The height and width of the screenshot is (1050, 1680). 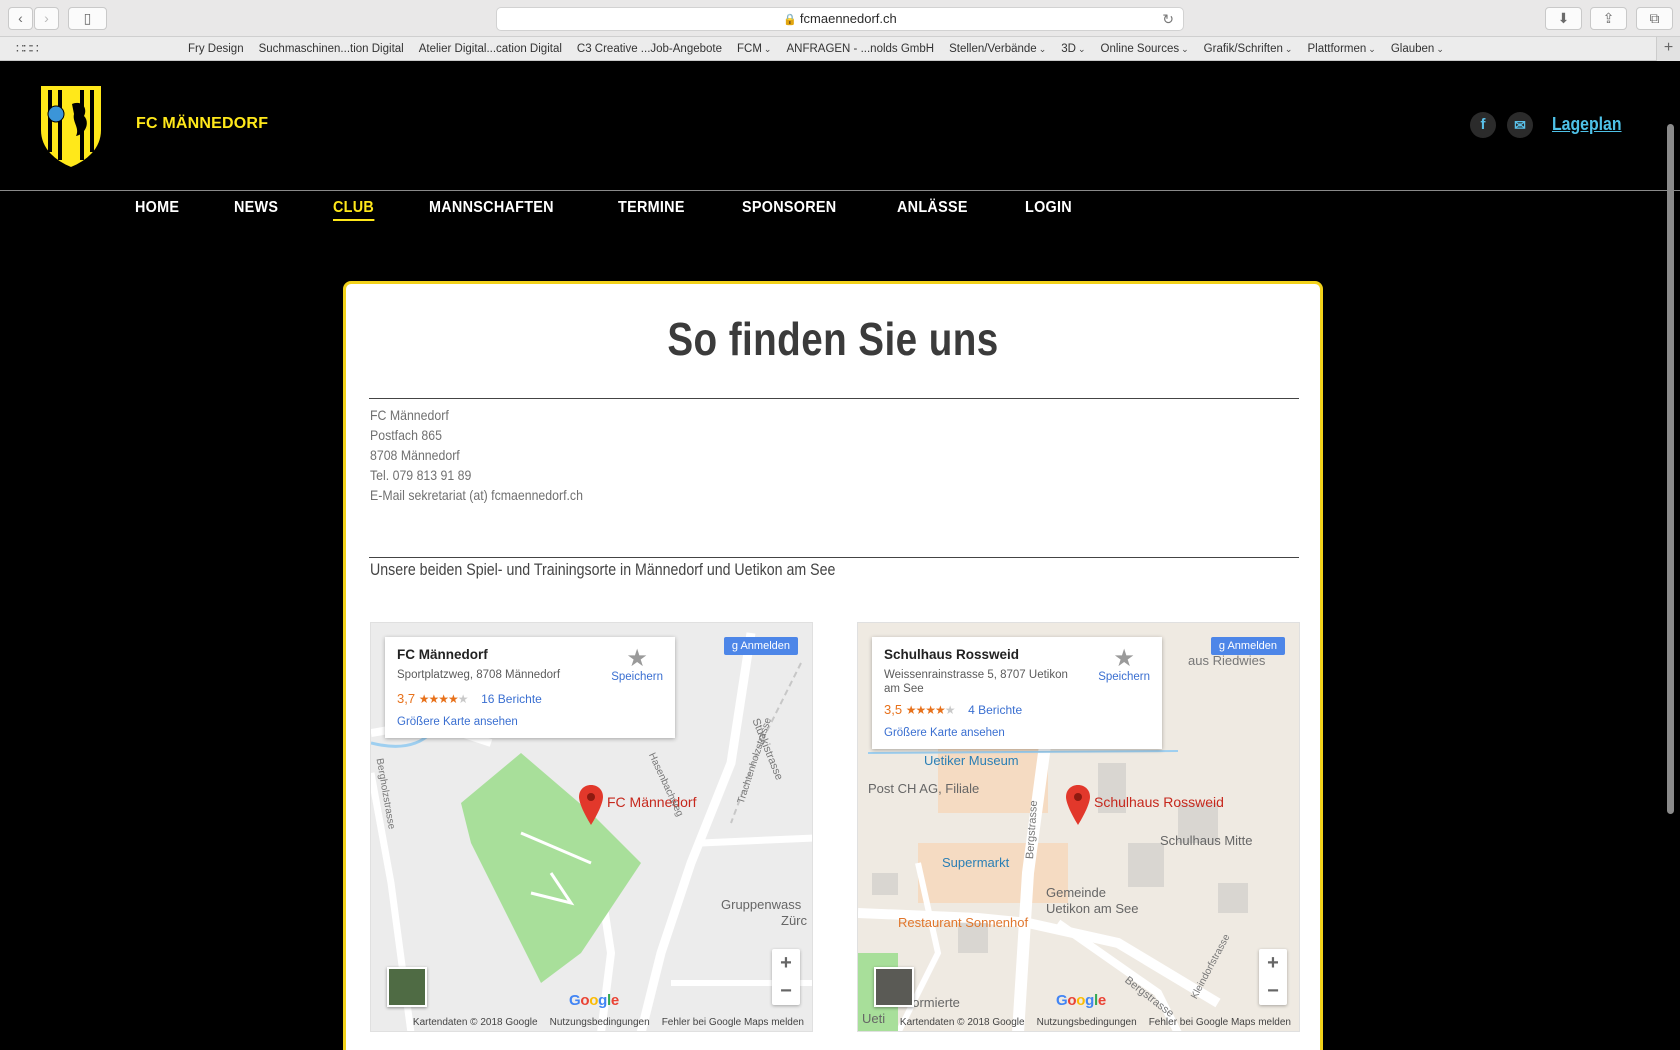 I want to click on back-button: ‹, so click(x=20, y=18).